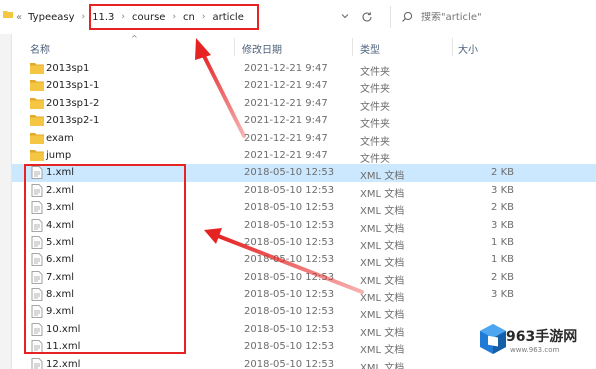 This screenshot has height=369, width=596. I want to click on column-headers: ^ 名称 修改日期 类型 大小, so click(304, 47).